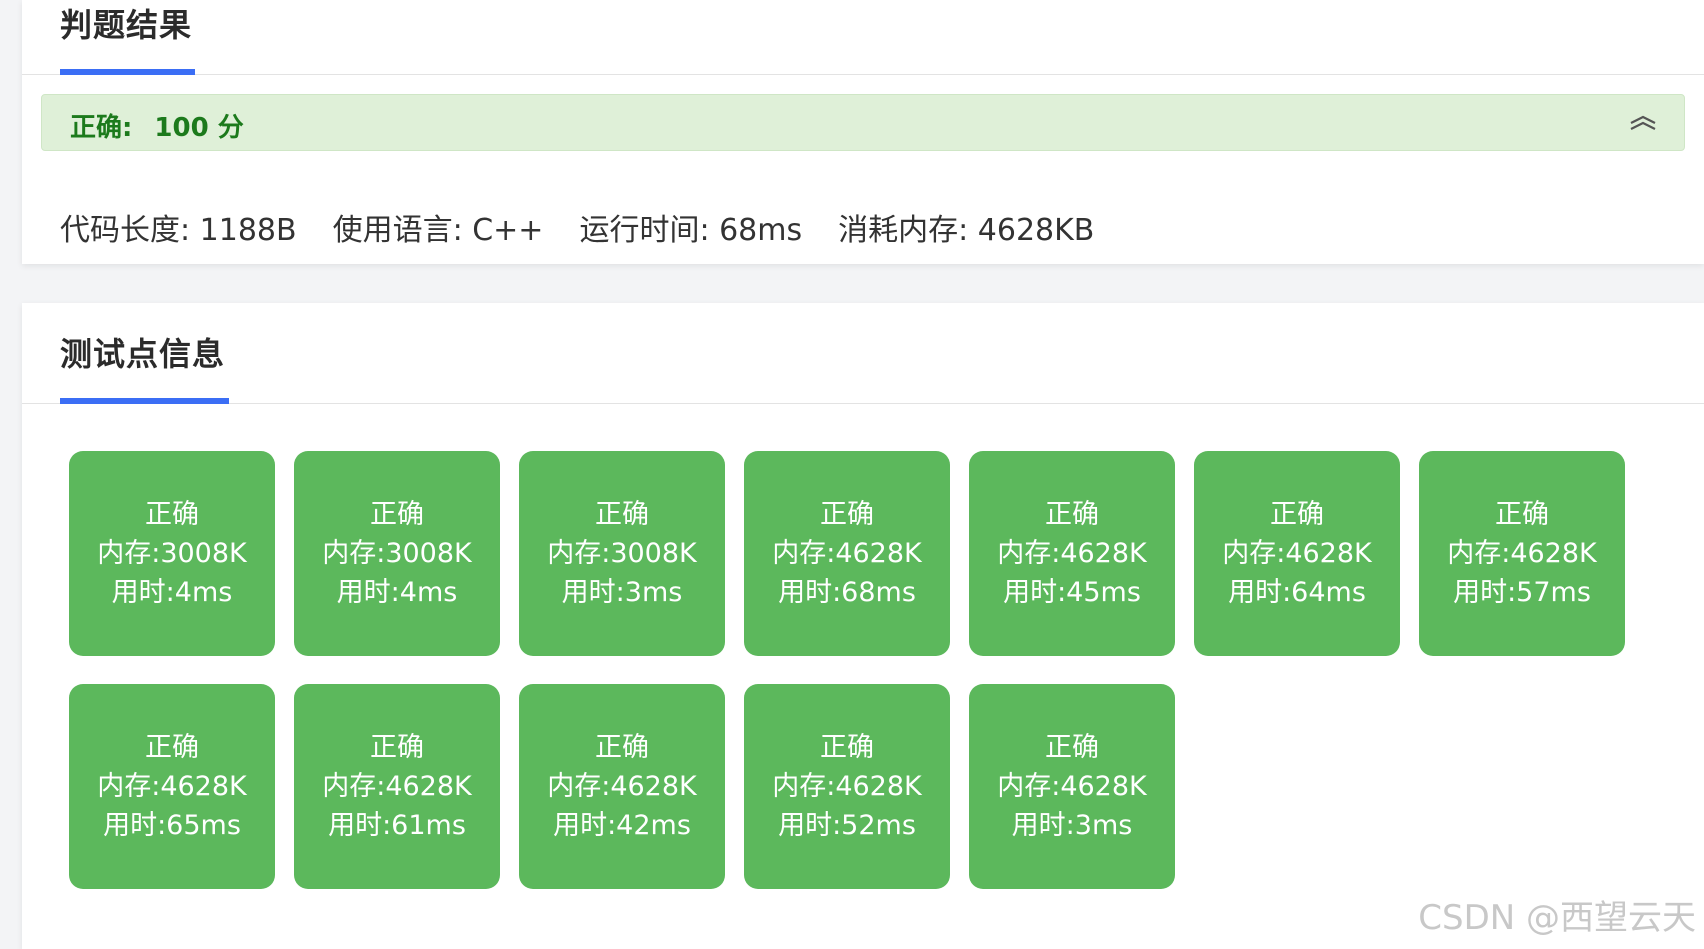 The height and width of the screenshot is (949, 1704). What do you see at coordinates (847, 592) in the screenshot?
I see `test-case-time: 用时:68ms` at bounding box center [847, 592].